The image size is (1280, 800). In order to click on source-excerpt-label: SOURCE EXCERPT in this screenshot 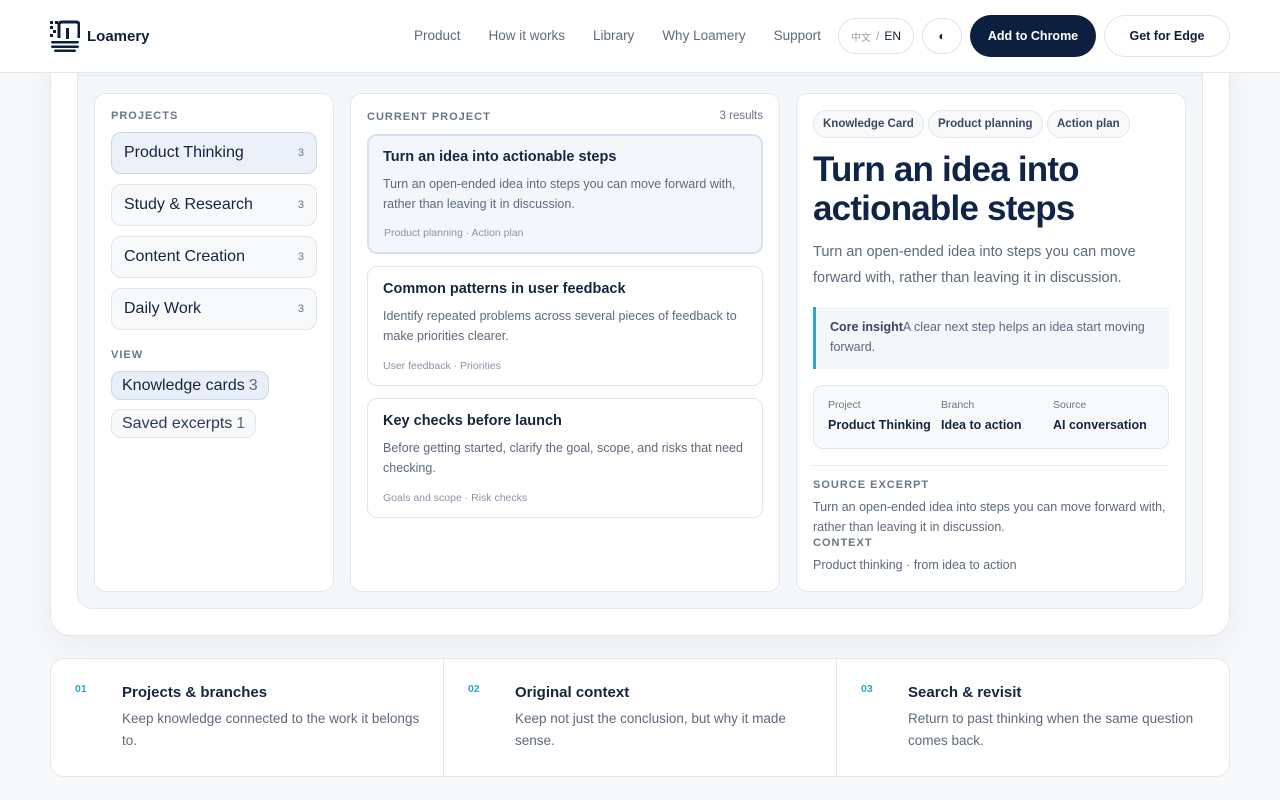, I will do `click(871, 485)`.